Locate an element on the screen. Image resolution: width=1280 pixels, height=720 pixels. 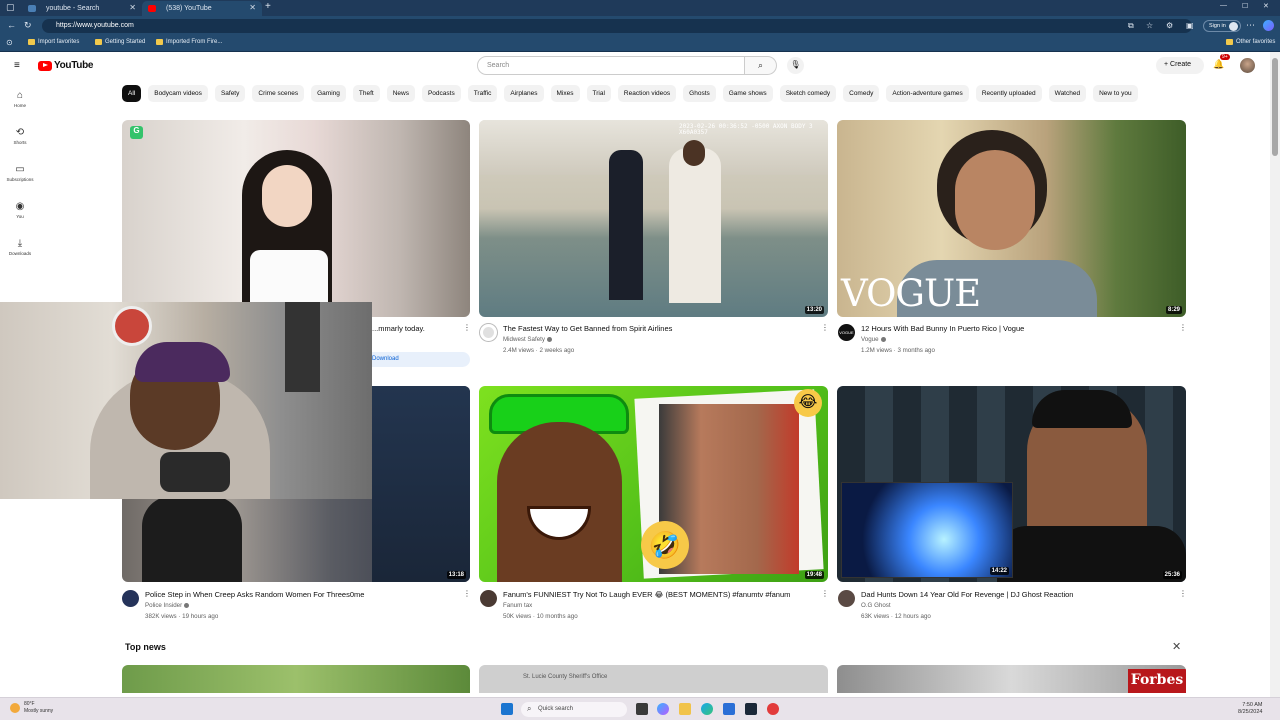
weather-widget: 80°F Mostly sunny is located at coordinates (31, 708).